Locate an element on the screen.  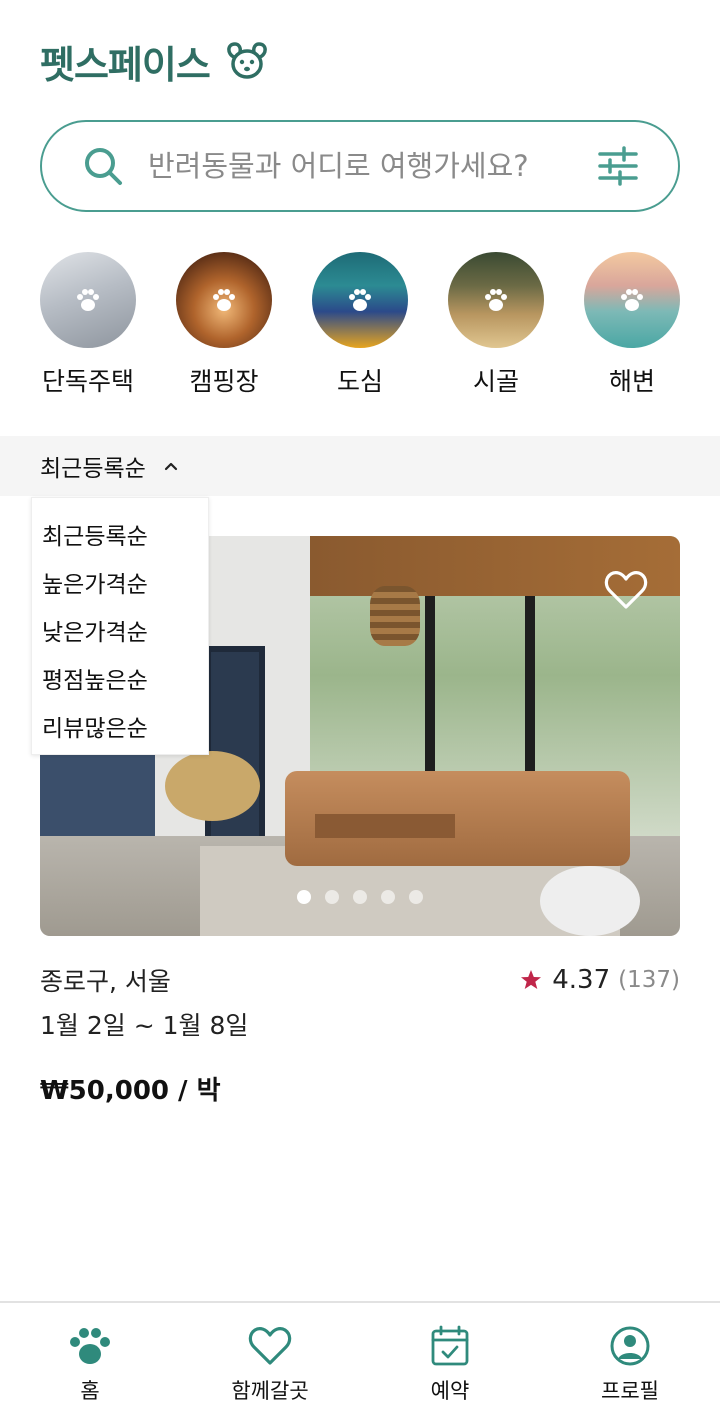
sliders-icon is located at coordinates (618, 166).